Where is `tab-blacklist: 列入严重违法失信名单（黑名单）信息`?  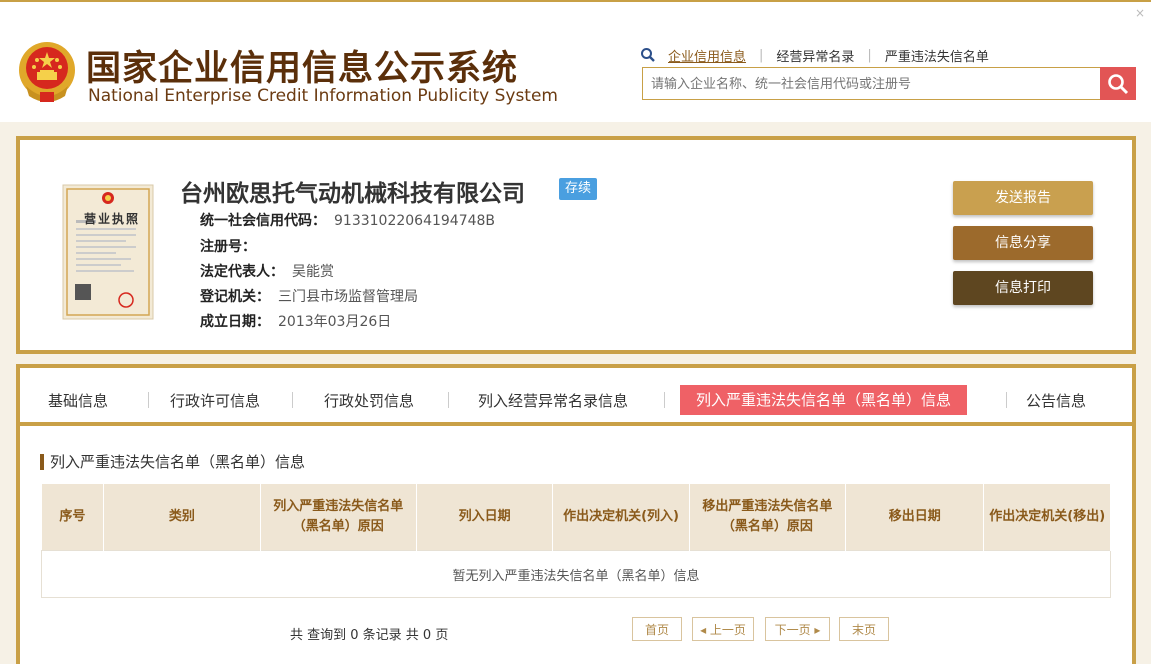
tab-blacklist: 列入严重违法失信名单（黑名单）信息 is located at coordinates (824, 400).